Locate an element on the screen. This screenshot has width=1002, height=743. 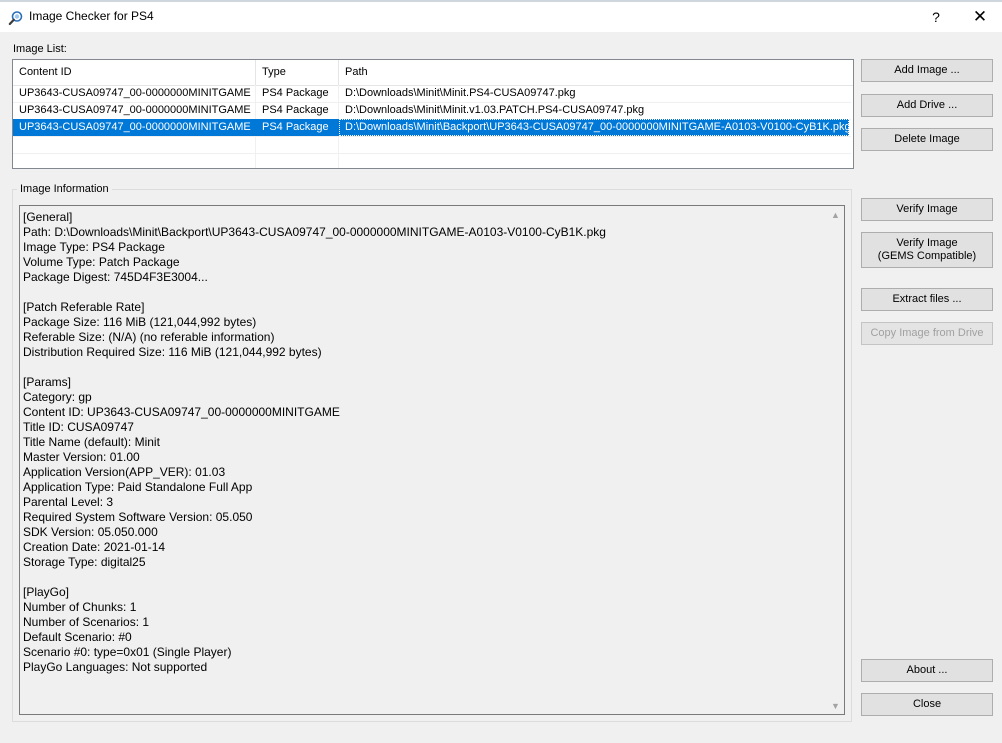
info-line: [General] is located at coordinates (48, 217).